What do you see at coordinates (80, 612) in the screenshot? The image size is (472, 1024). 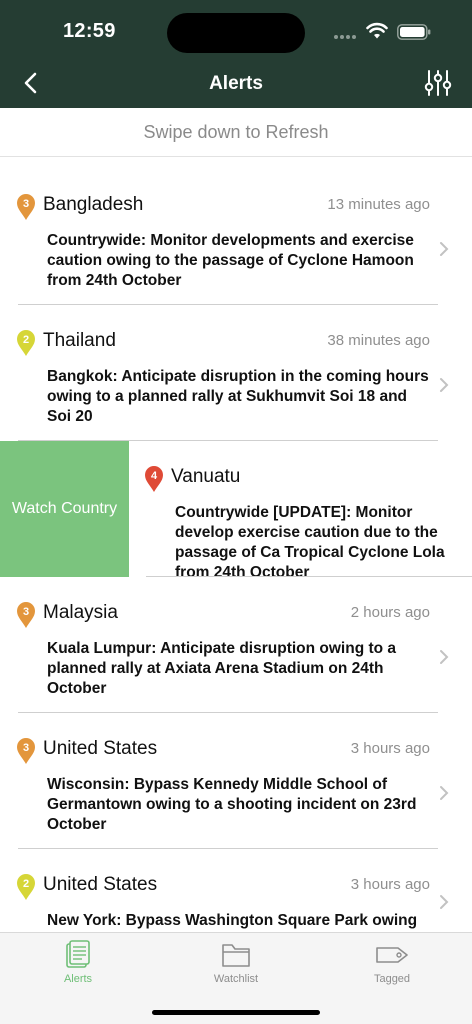 I see `alert-country: Malaysia` at bounding box center [80, 612].